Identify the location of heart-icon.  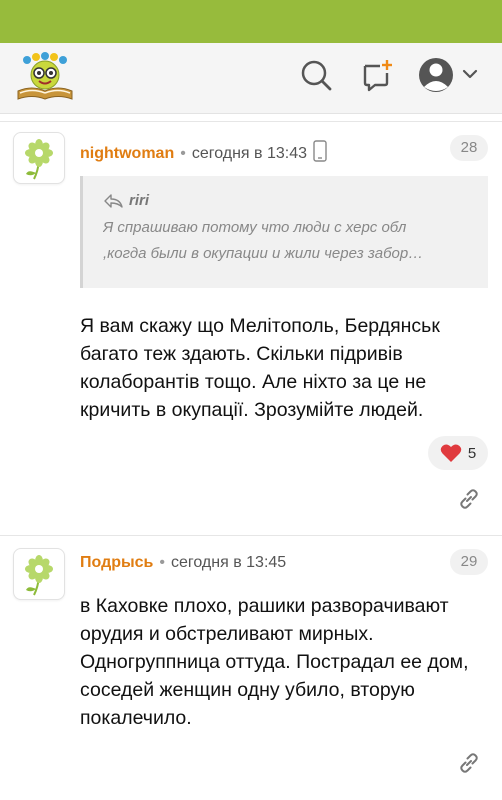
(451, 453).